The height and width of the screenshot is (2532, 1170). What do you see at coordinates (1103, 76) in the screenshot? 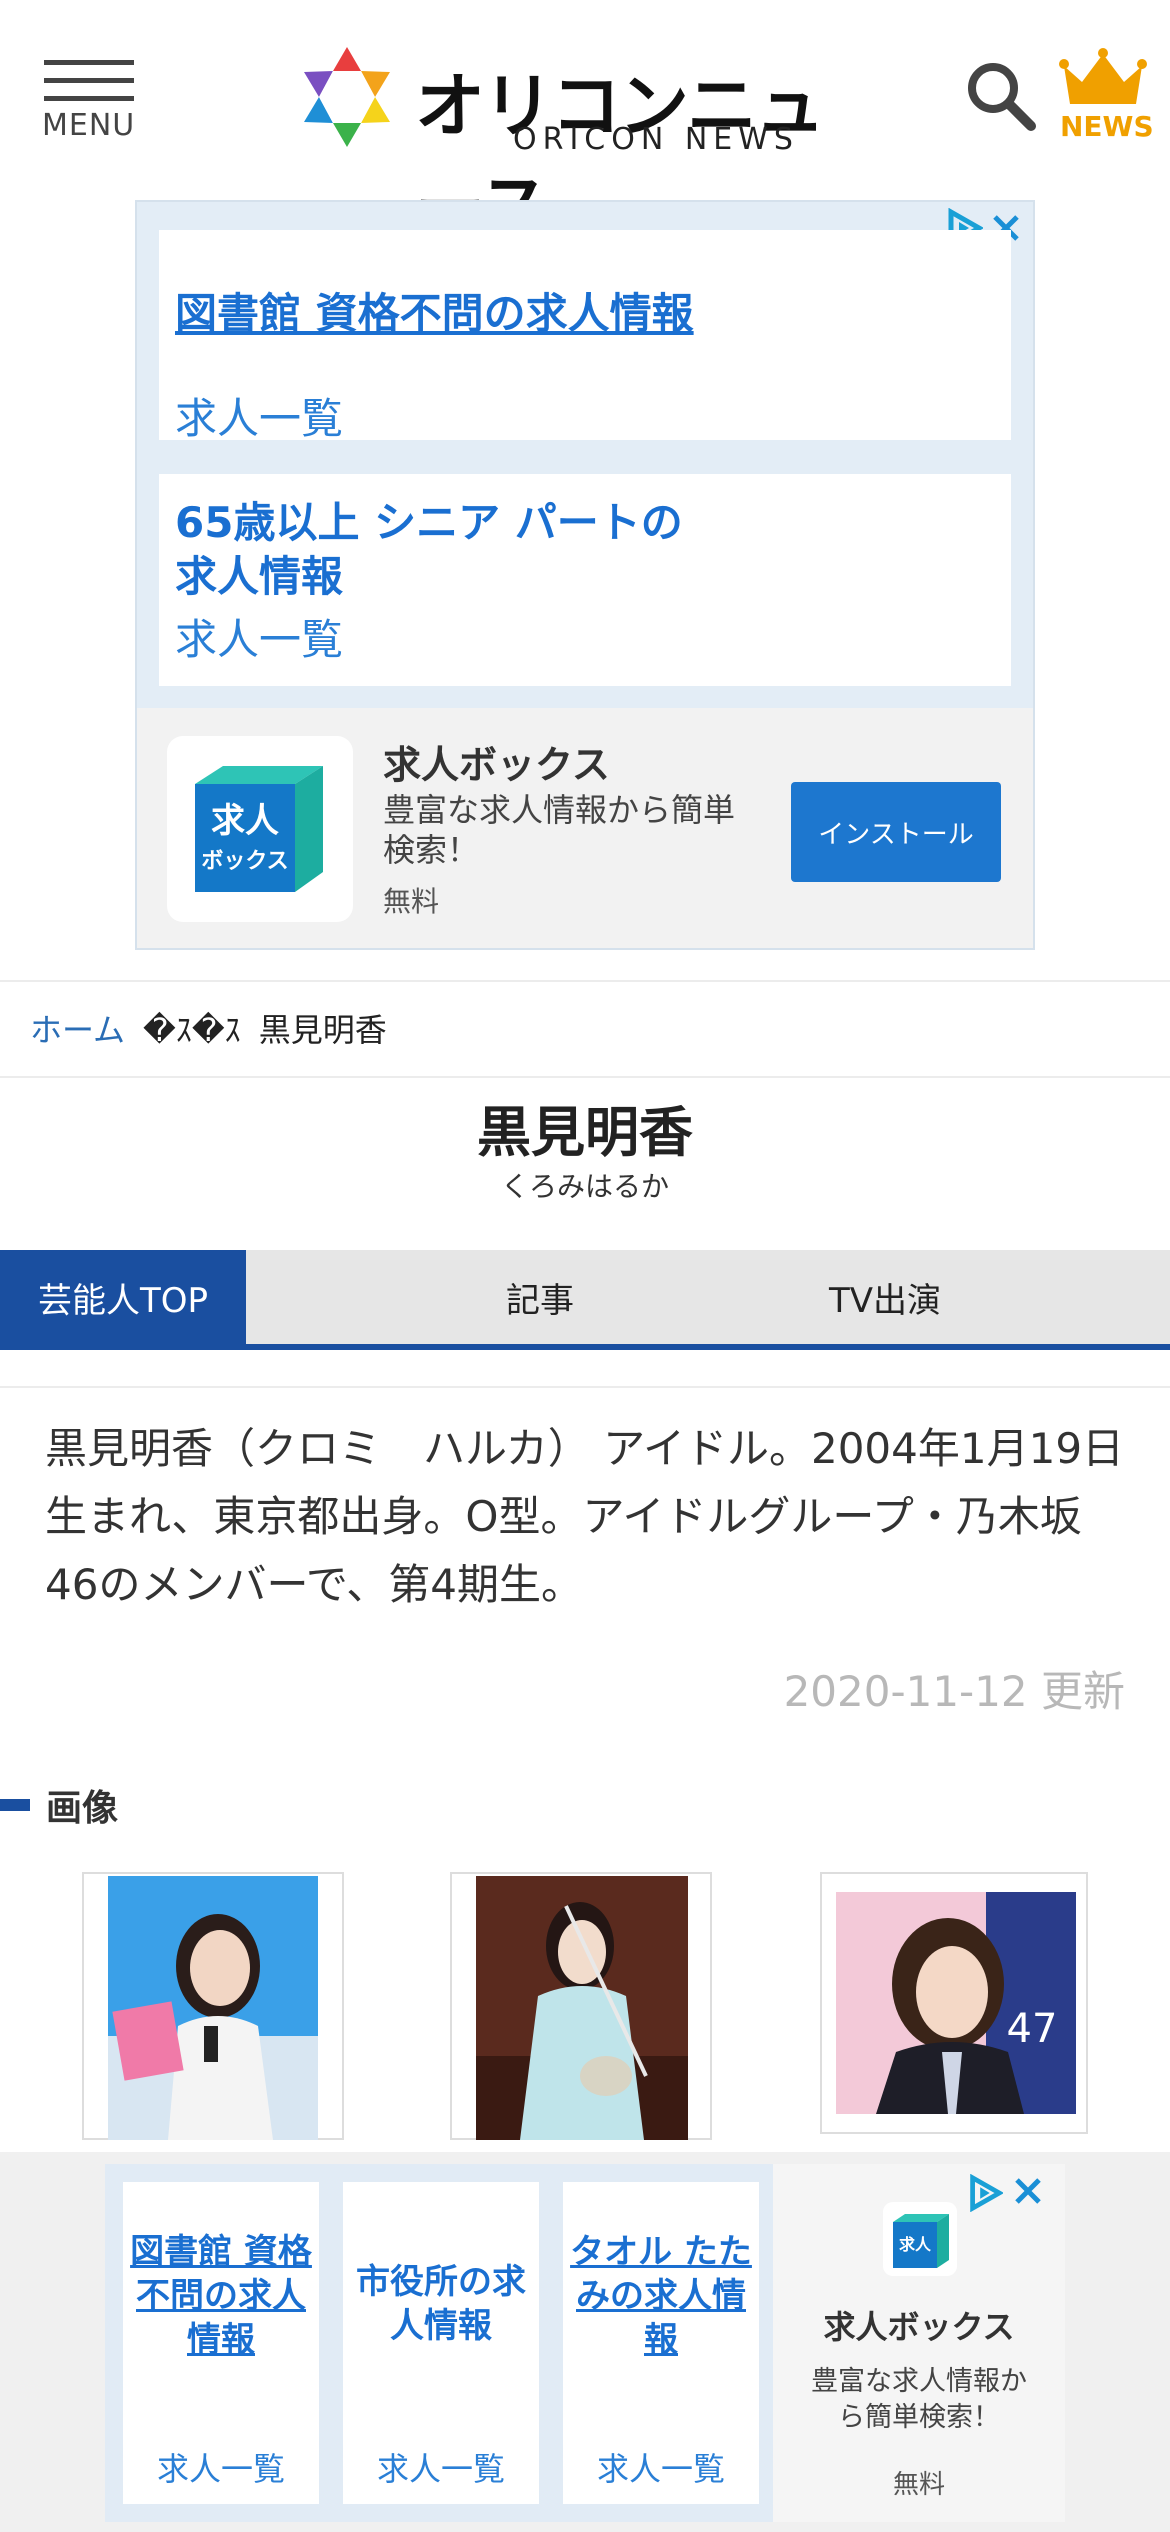
I see `crown-icon` at bounding box center [1103, 76].